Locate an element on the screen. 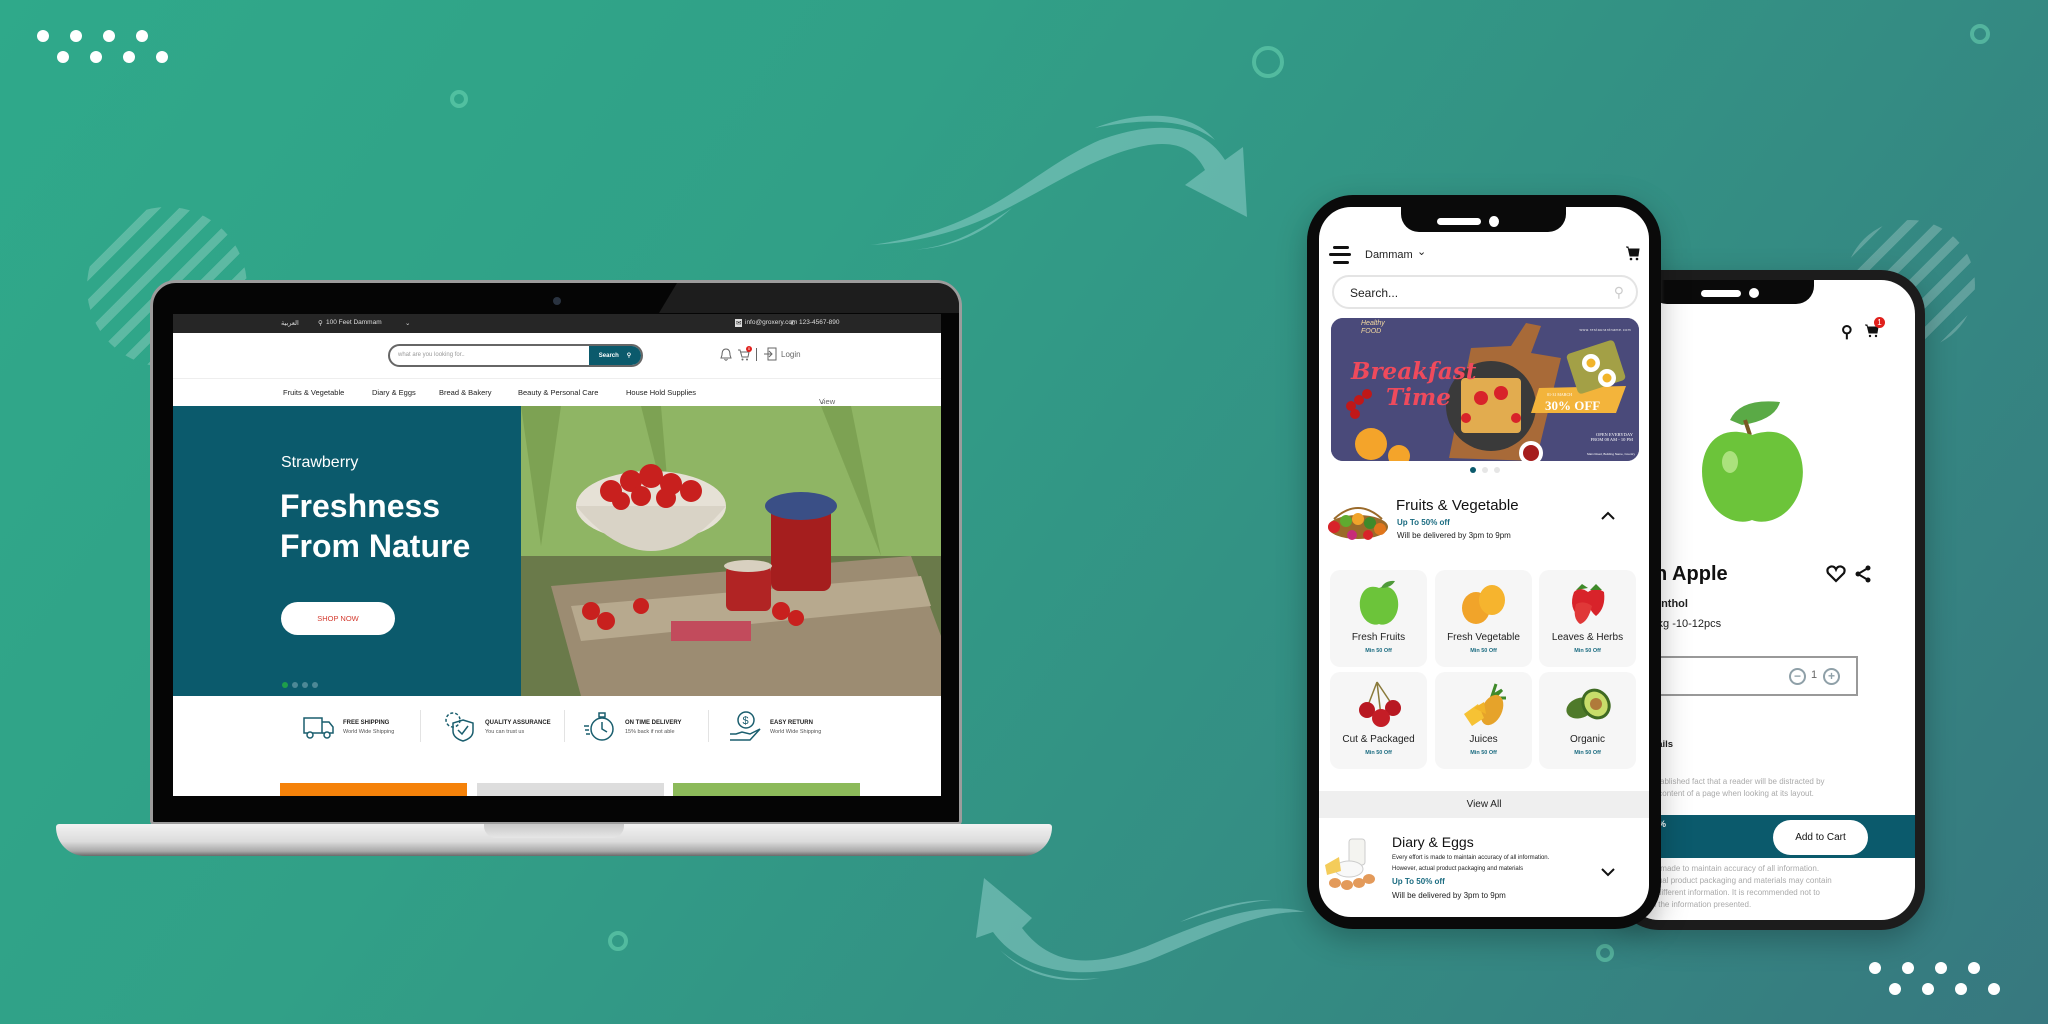  banner-headline-1: Breakfast is located at coordinates (1414, 371).